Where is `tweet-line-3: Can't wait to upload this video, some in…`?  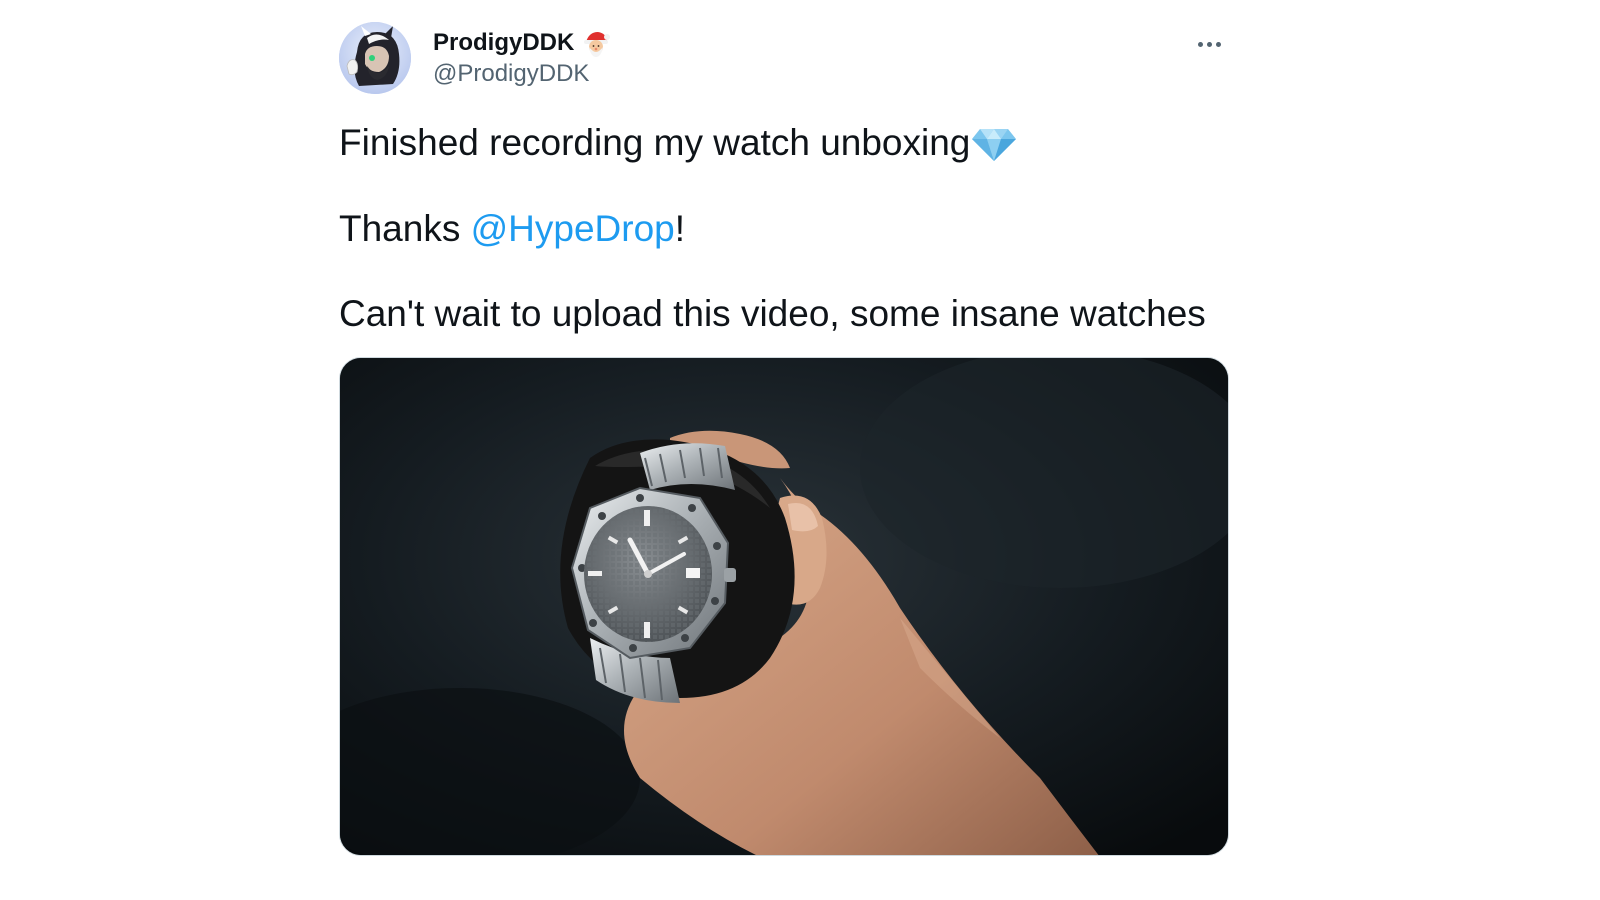
tweet-line-3: Can't wait to upload this video, some in… is located at coordinates (772, 313).